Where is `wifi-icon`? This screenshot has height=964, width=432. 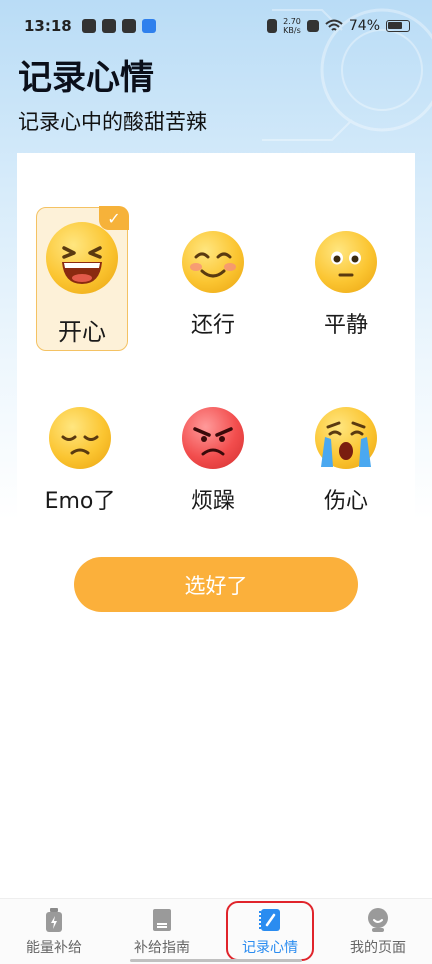
wifi-icon is located at coordinates (334, 25).